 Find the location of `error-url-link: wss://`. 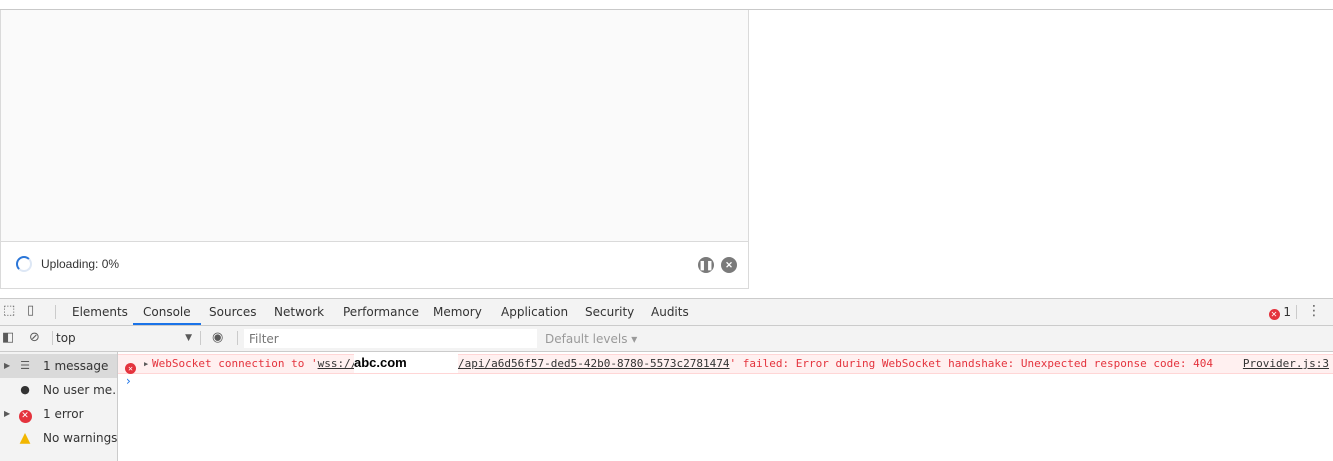

error-url-link: wss:// is located at coordinates (338, 363).